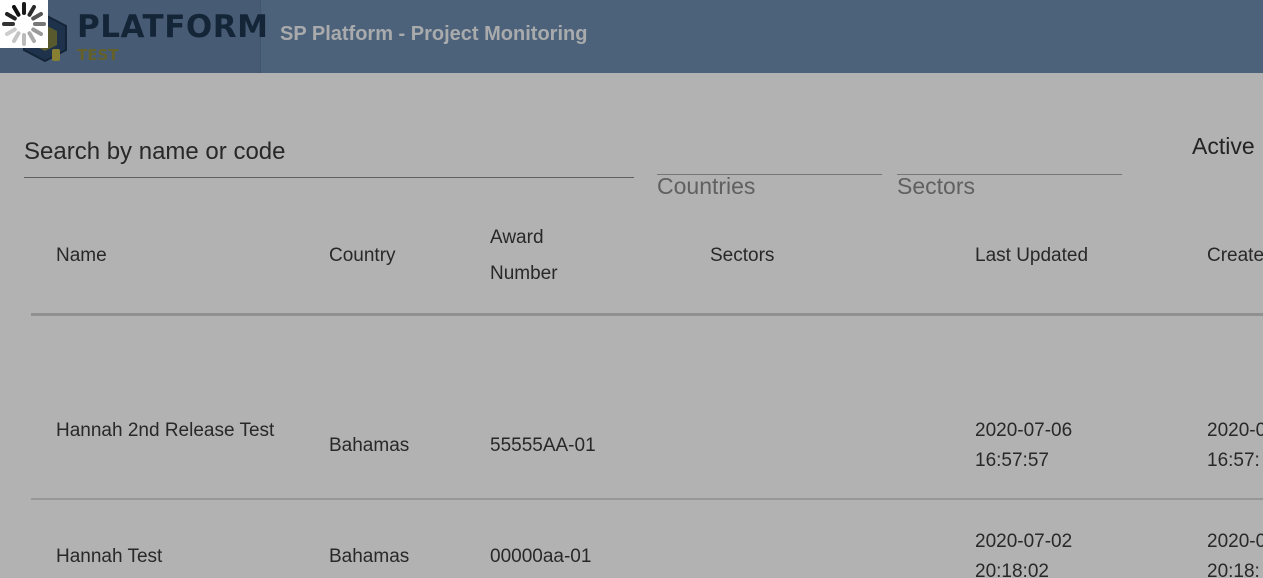 The image size is (1263, 578). I want to click on countries-select: Countries, so click(769, 189).